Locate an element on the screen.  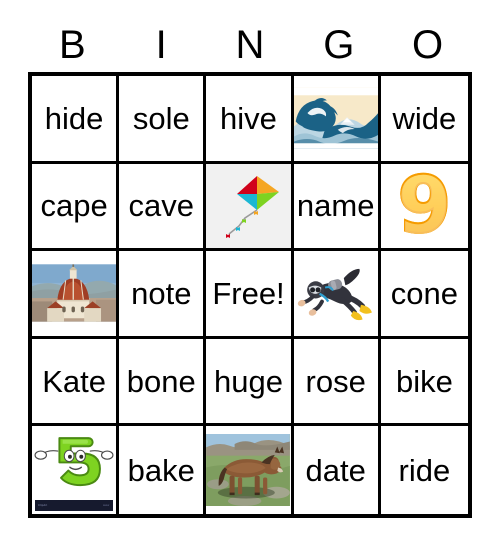
bingo-cell-i4: bone is located at coordinates (163, 382).